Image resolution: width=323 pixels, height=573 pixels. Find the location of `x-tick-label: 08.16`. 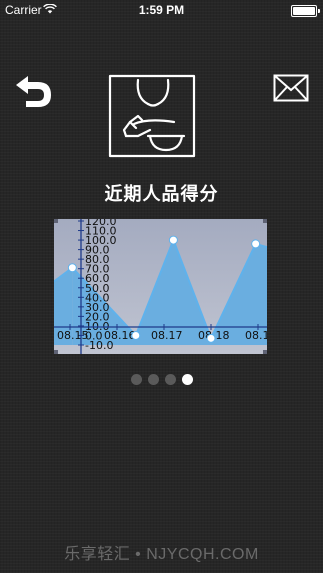

x-tick-label: 08.16 is located at coordinates (120, 335).